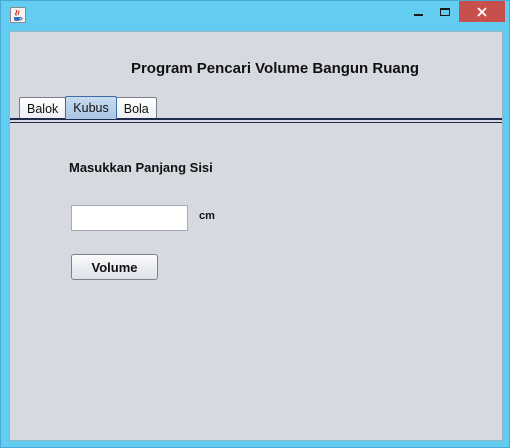 The image size is (510, 448). I want to click on maximize-button, so click(445, 11).